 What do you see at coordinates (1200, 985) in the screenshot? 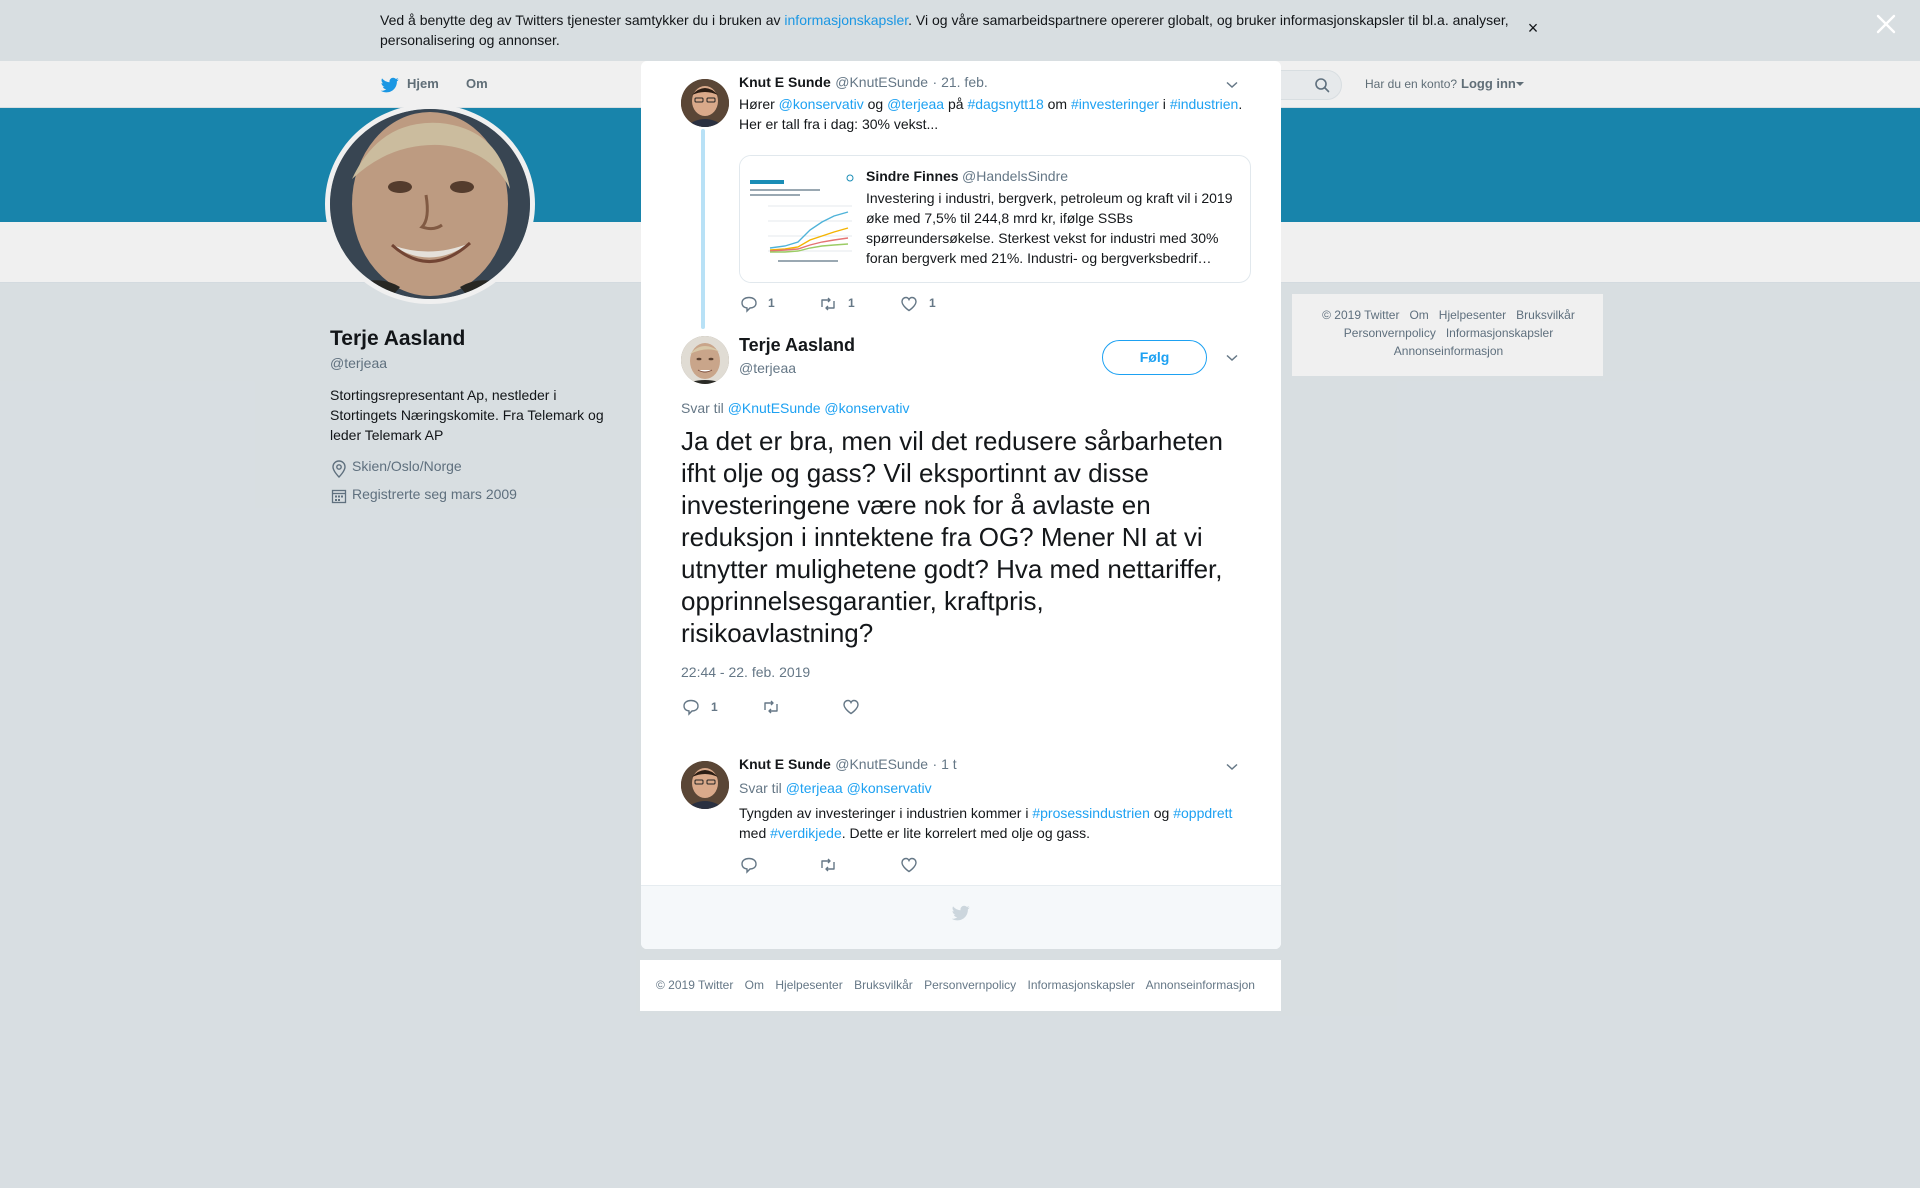
I see `footer-link-ads-info: Annonseinformasjon` at bounding box center [1200, 985].